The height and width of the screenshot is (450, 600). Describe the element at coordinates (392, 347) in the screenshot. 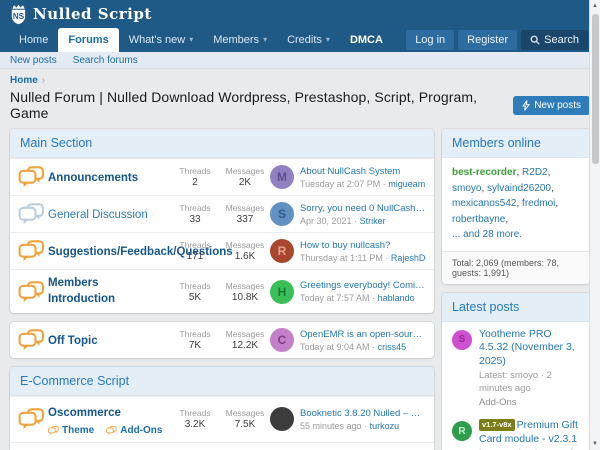

I see `user-link: criss45` at that location.